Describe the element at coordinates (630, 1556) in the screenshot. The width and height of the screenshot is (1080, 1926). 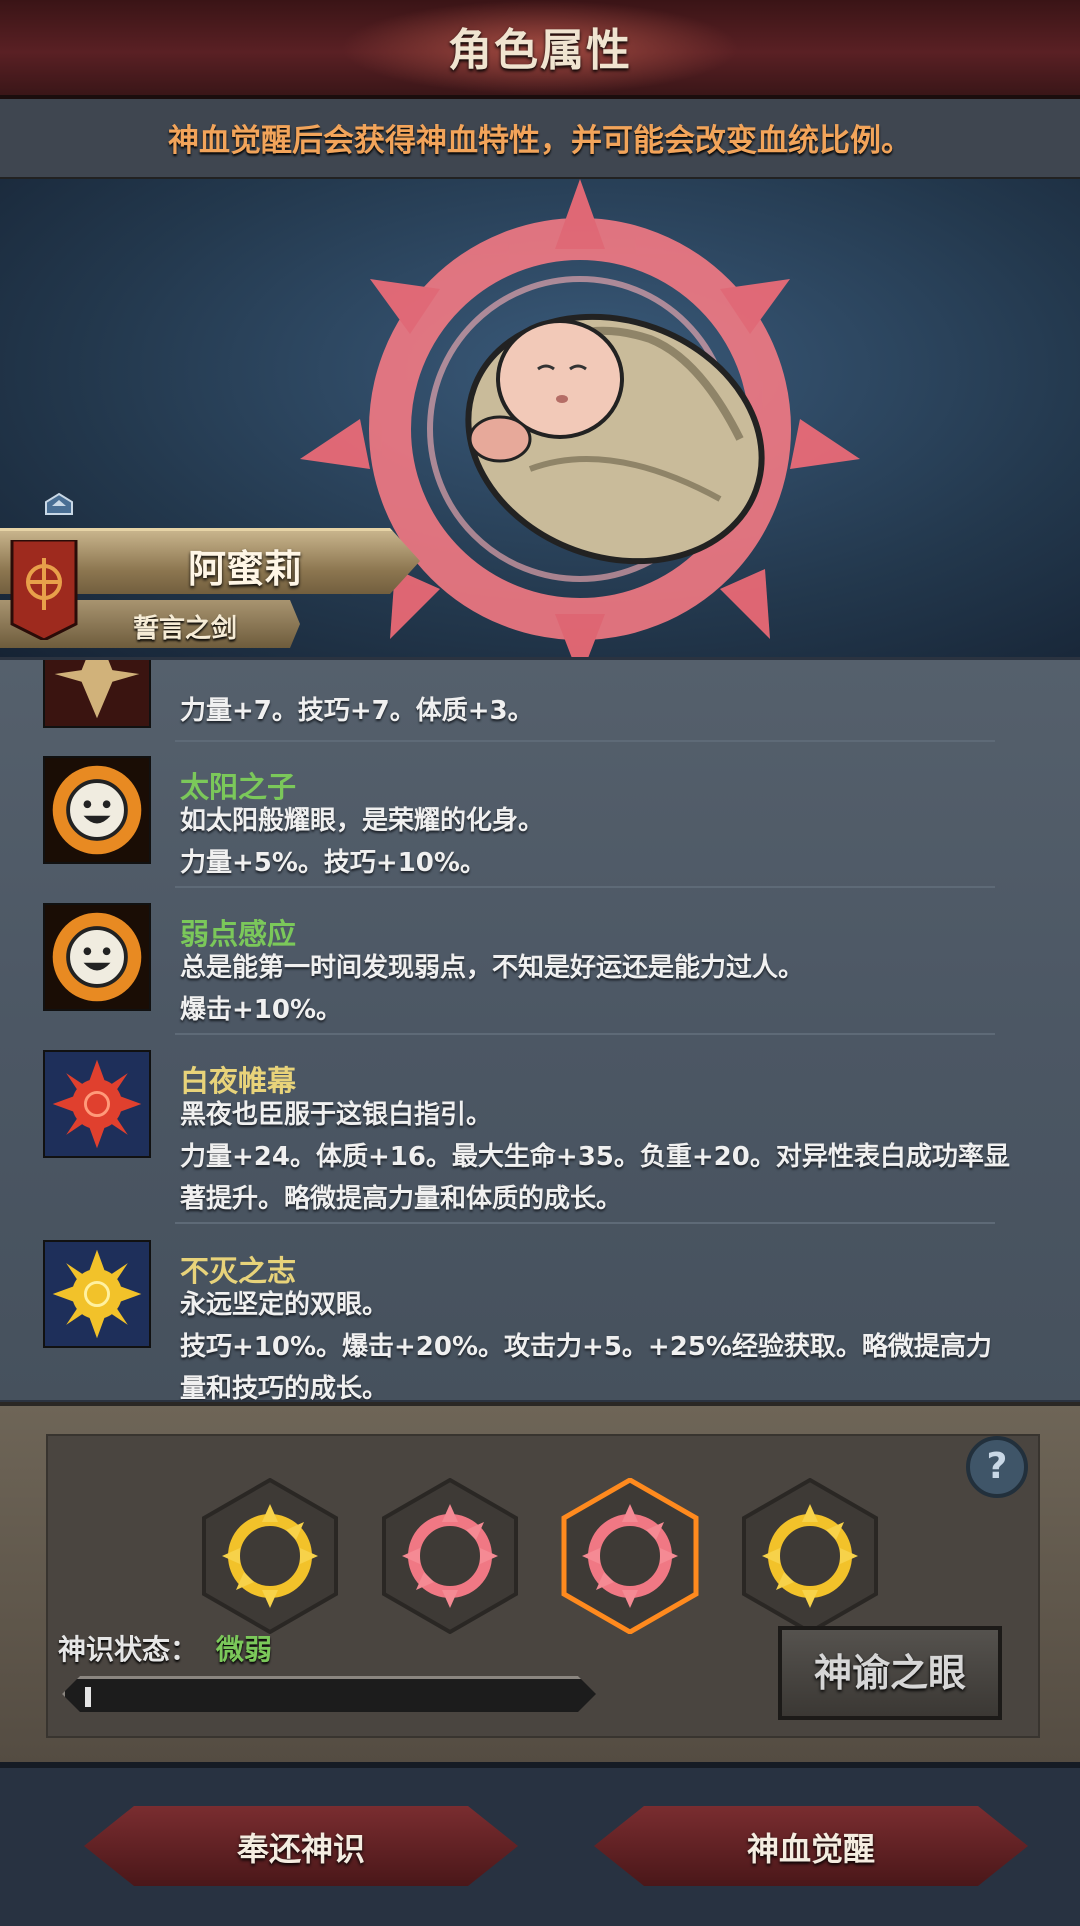
I see `red-sigil-selected-icon` at that location.